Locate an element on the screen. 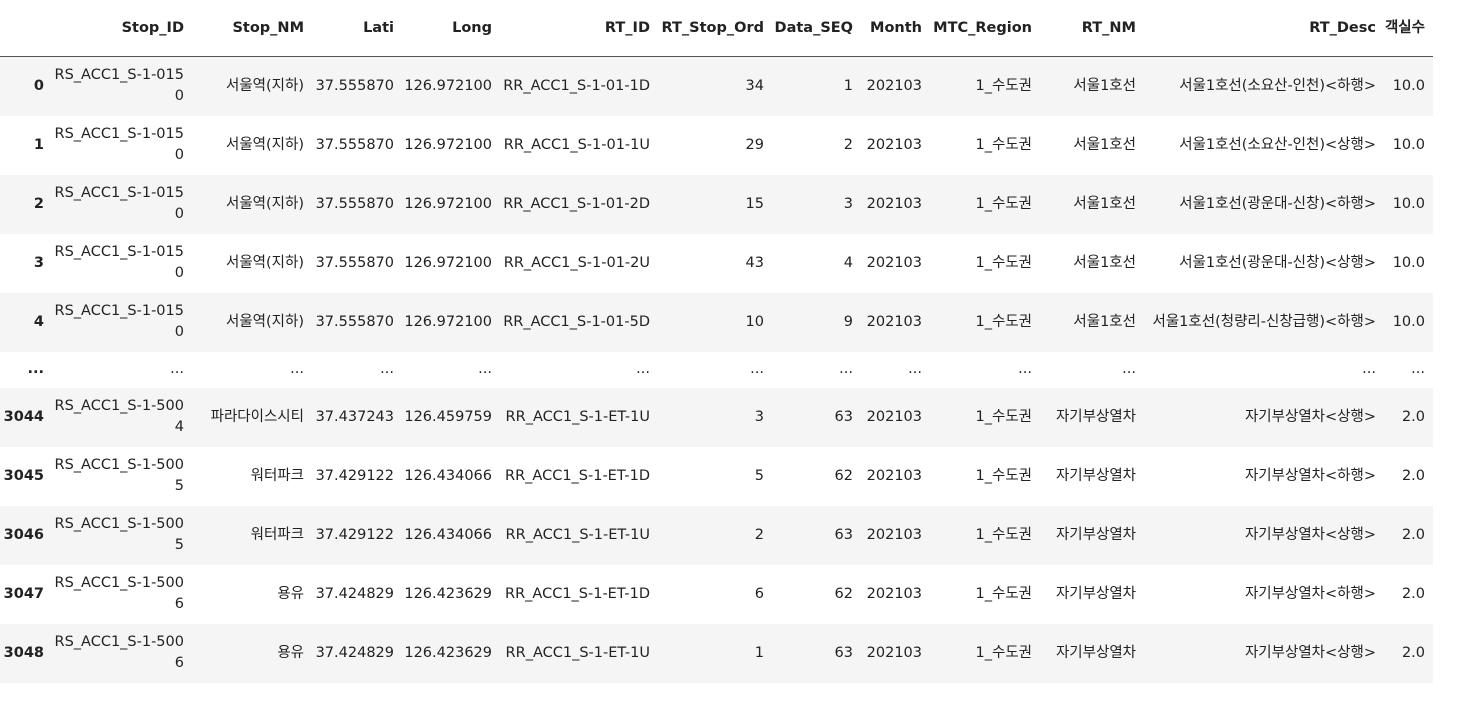  table-cell: RR_ACC1_S-1-01-1D is located at coordinates (576, 85).